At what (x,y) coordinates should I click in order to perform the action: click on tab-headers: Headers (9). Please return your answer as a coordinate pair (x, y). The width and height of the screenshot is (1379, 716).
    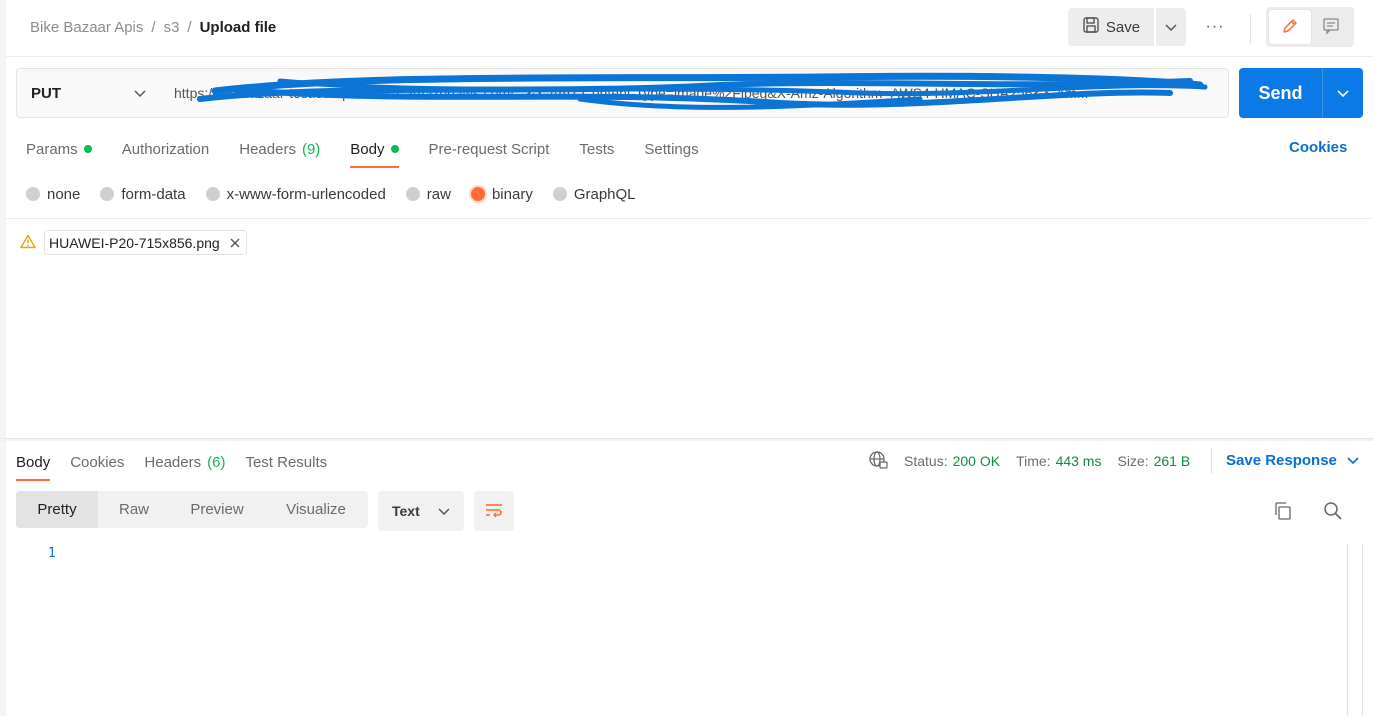
    Looking at the image, I should click on (279, 149).